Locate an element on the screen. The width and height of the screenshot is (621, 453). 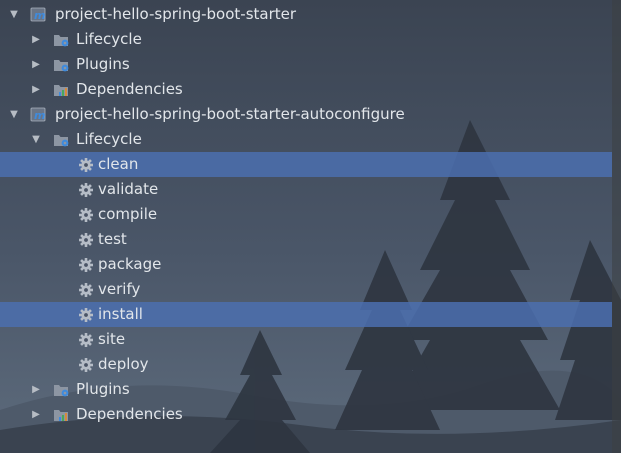
tree-node-compile: compile is located at coordinates (306, 214).